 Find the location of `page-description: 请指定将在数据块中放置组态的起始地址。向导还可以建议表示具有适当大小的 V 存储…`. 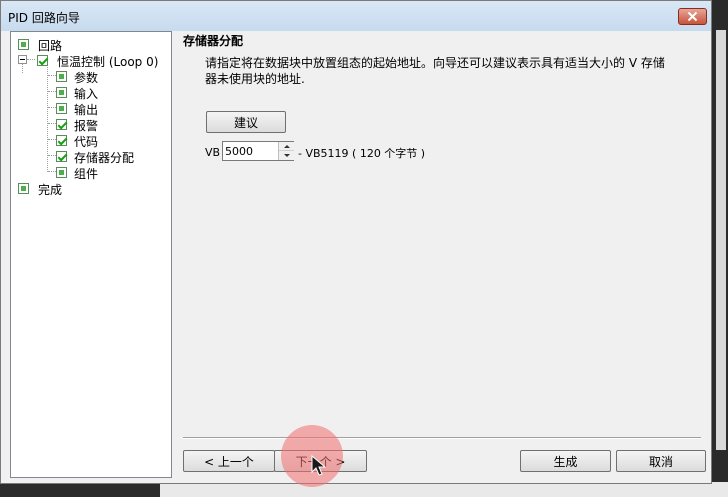

page-description: 请指定将在数据块中放置组态的起始地址。向导还可以建议表示具有适当大小的 V 存储… is located at coordinates (435, 71).